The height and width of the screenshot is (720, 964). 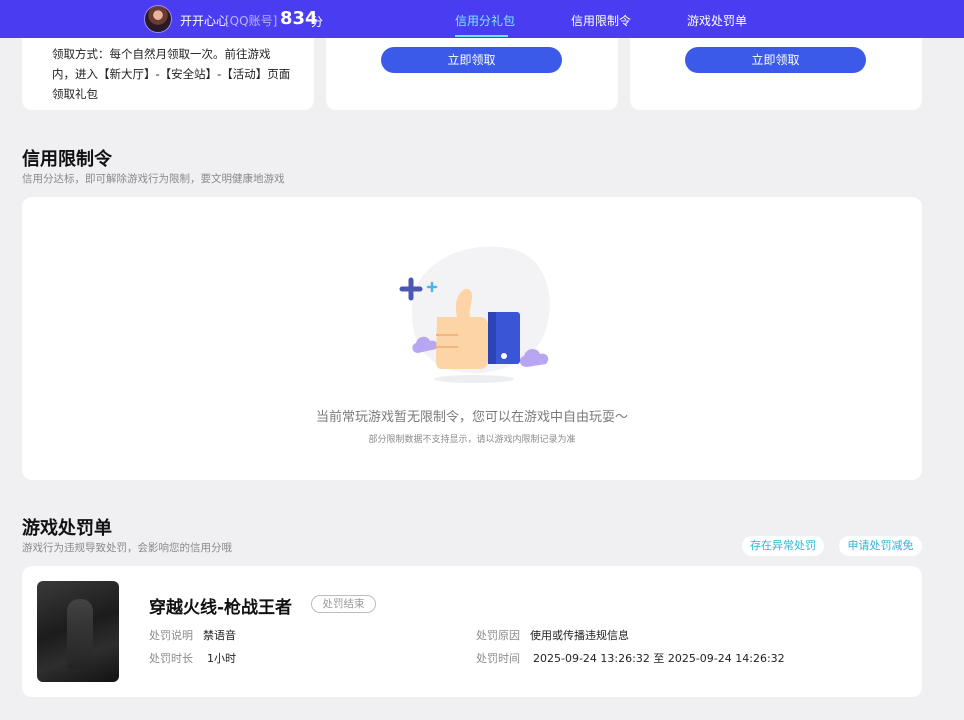 What do you see at coordinates (783, 546) in the screenshot?
I see `abnormal-penalty-button: 存在异常处罚` at bounding box center [783, 546].